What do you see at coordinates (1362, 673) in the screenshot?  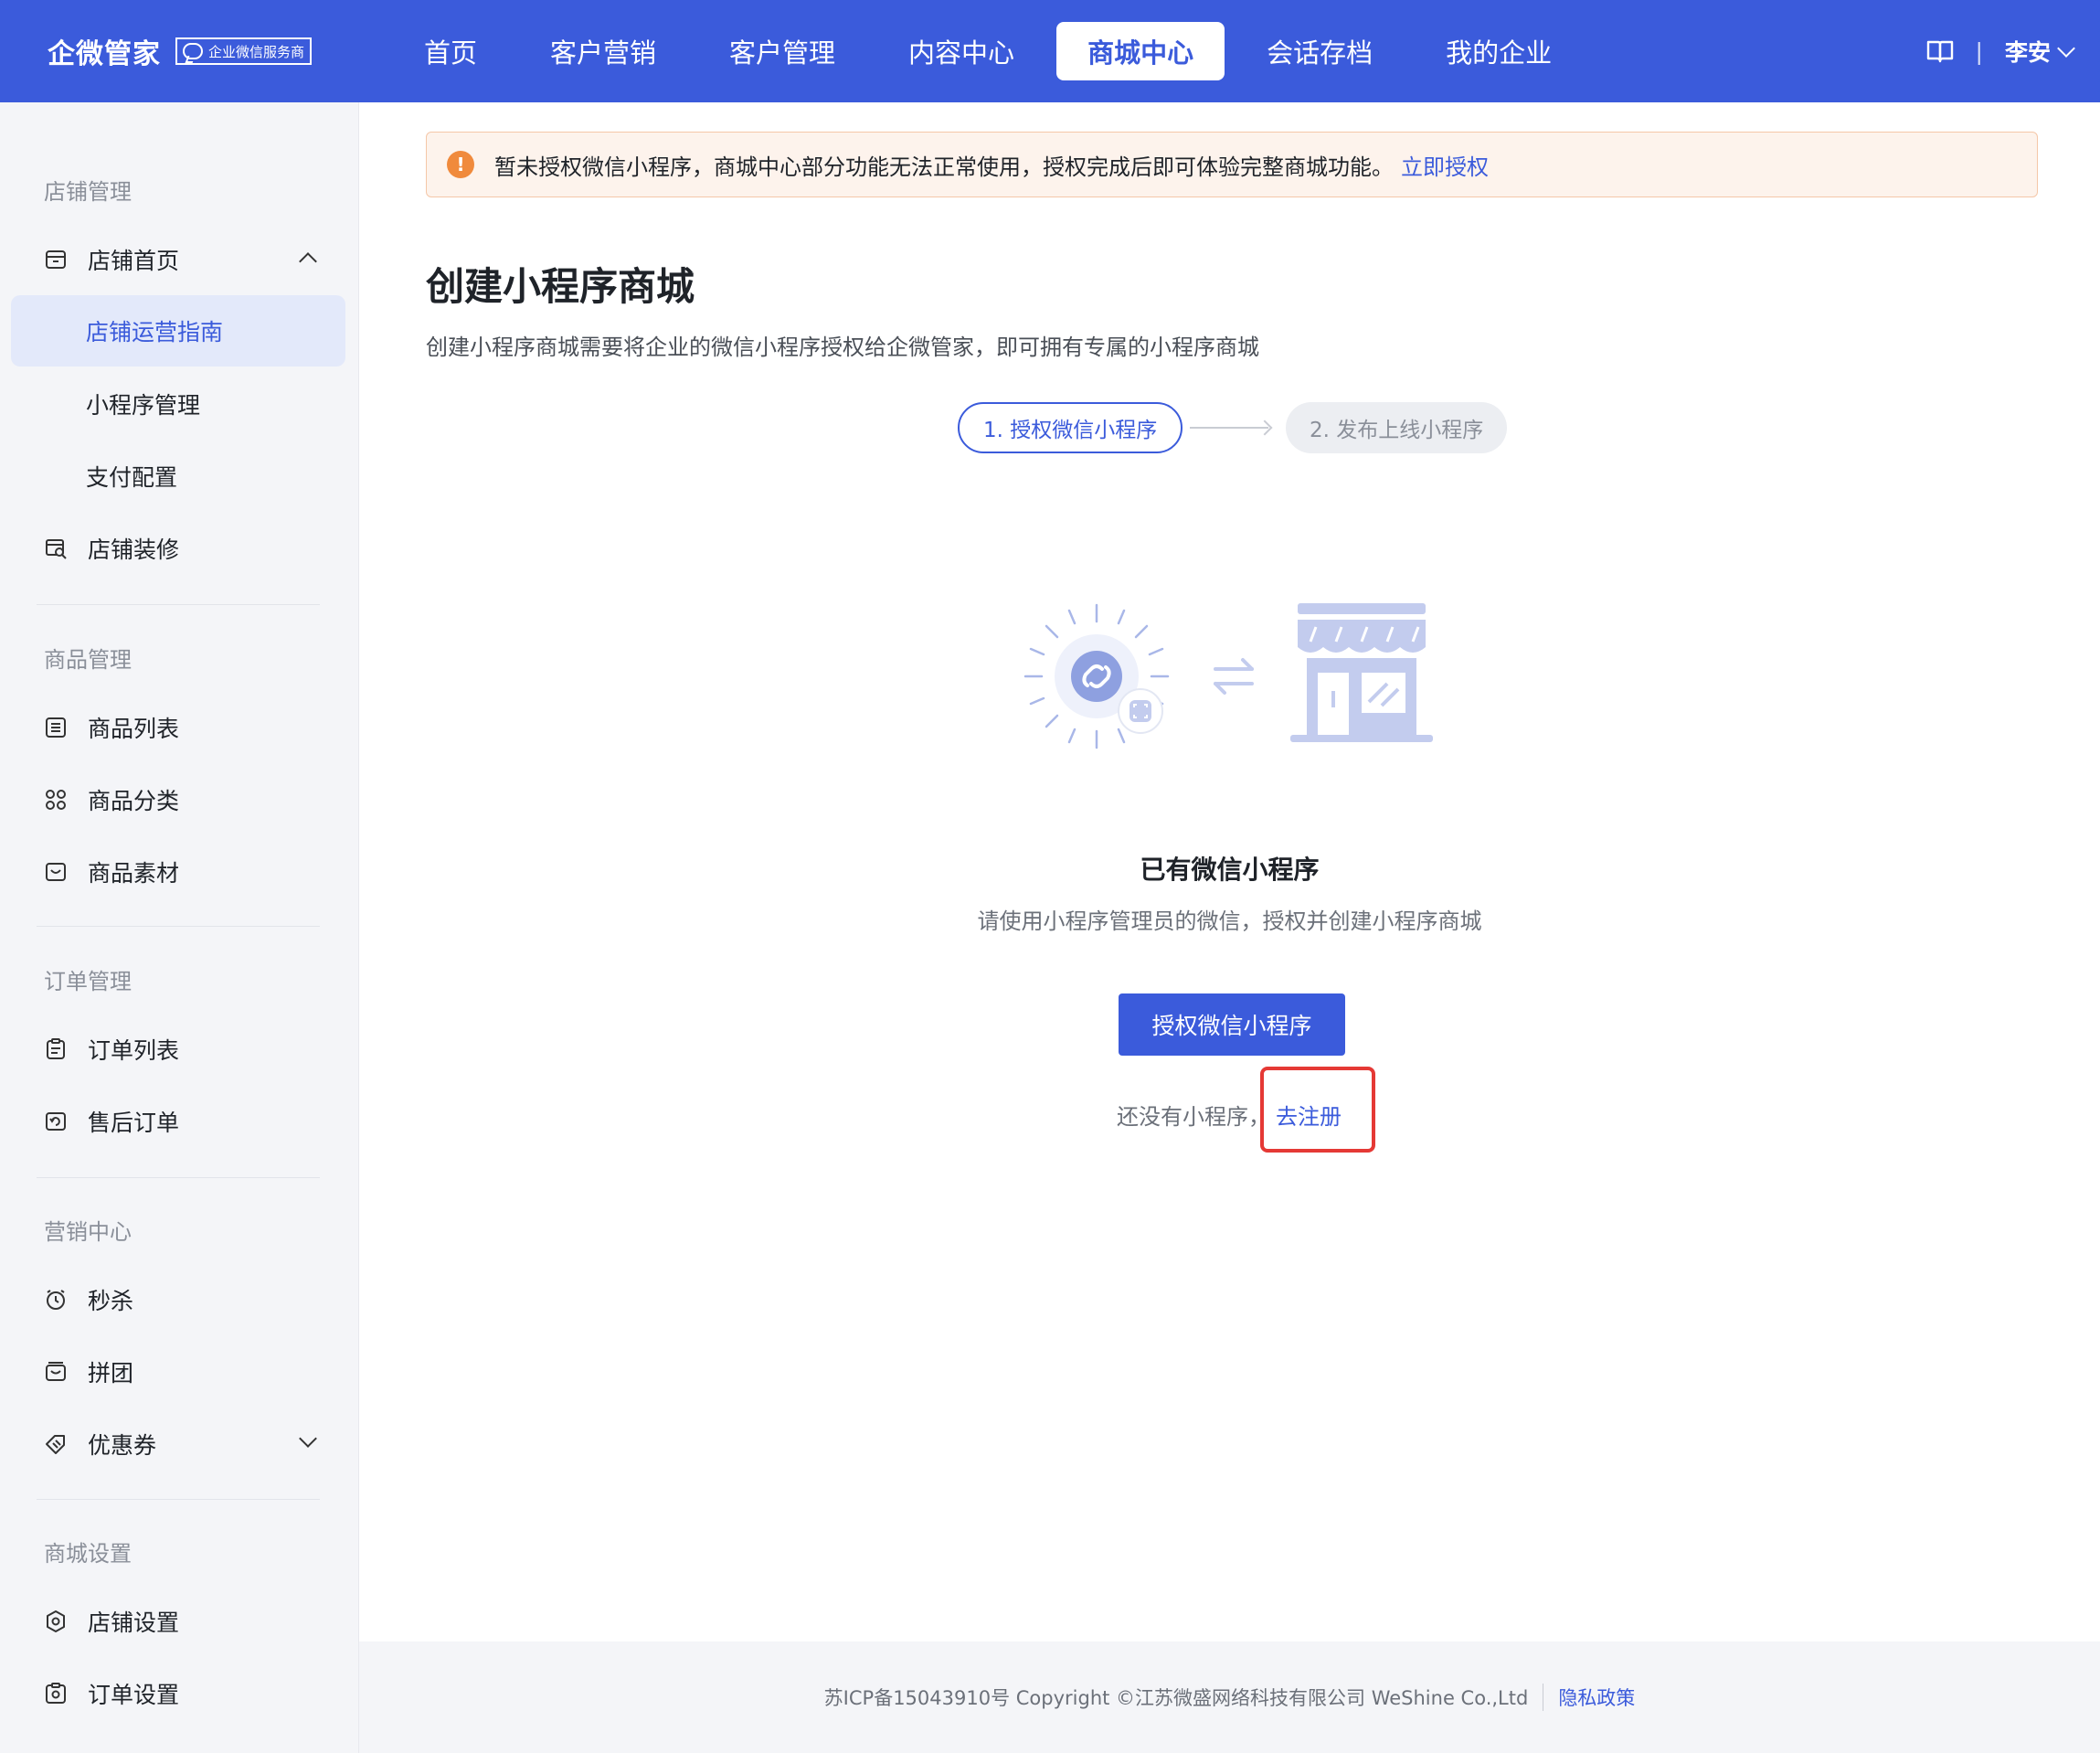 I see `store-front-icon` at bounding box center [1362, 673].